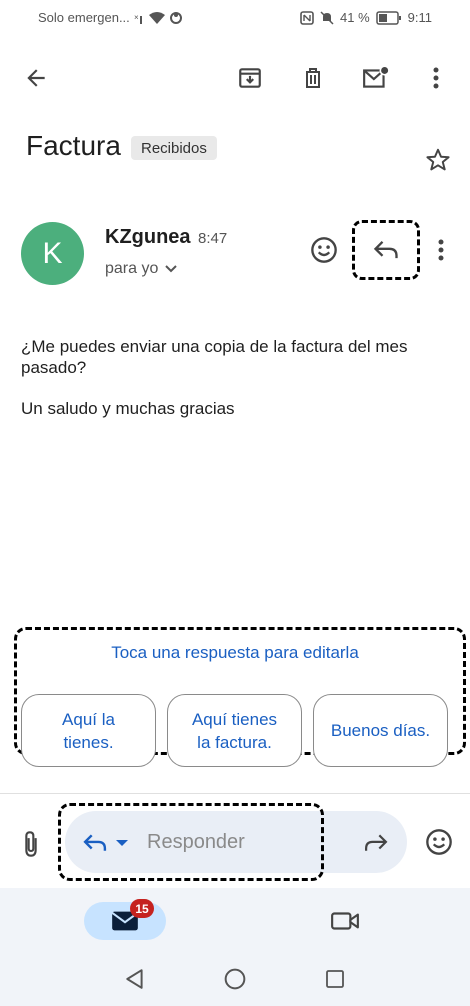 This screenshot has height=1006, width=470. I want to click on recipient-text: para yo, so click(132, 268).